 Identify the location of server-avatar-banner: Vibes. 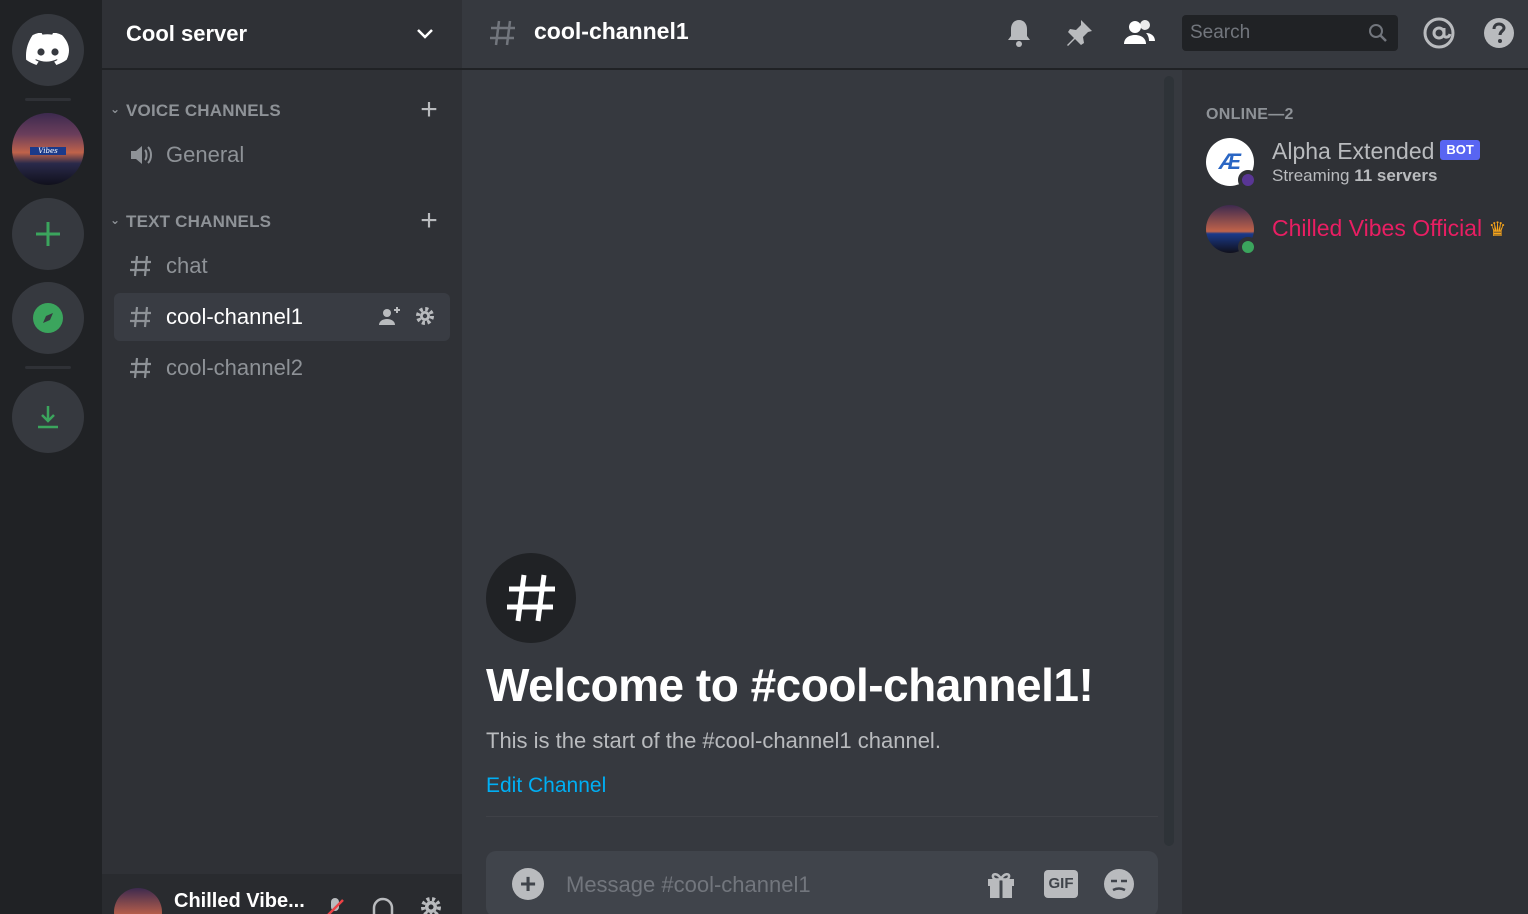
(48, 151).